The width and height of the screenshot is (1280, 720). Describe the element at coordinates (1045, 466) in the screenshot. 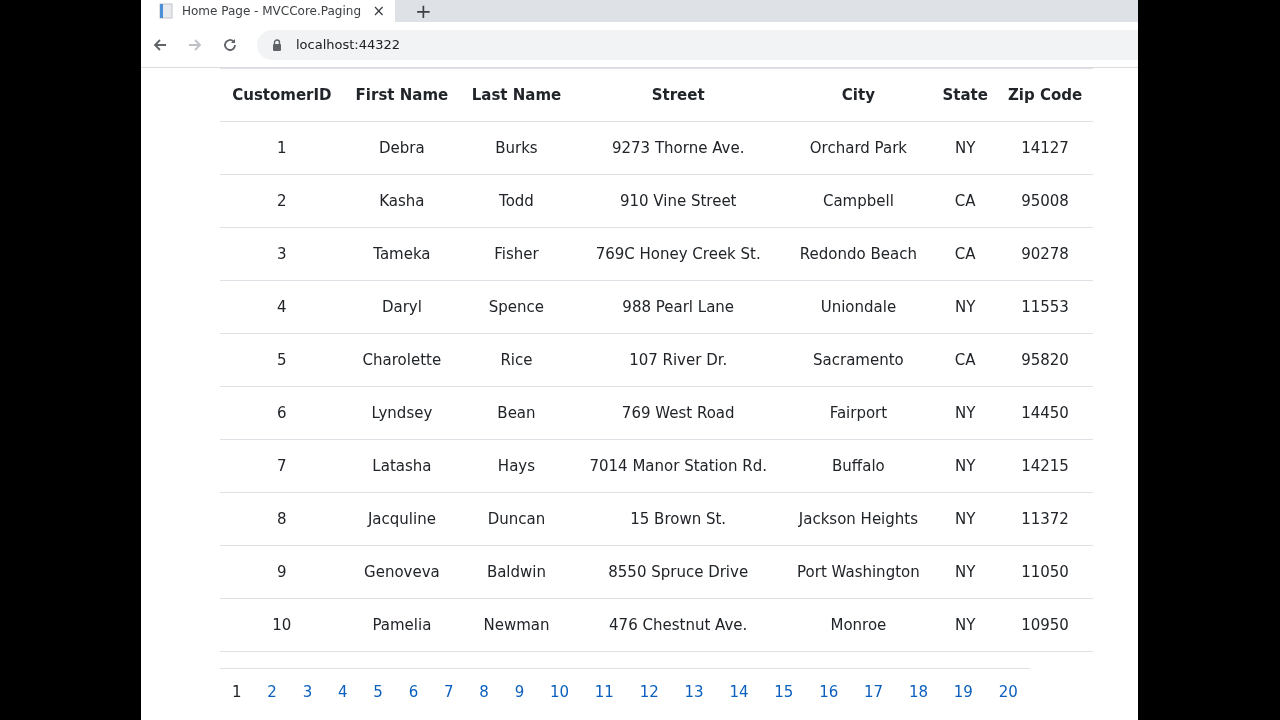

I see `table-cell: 14215` at that location.